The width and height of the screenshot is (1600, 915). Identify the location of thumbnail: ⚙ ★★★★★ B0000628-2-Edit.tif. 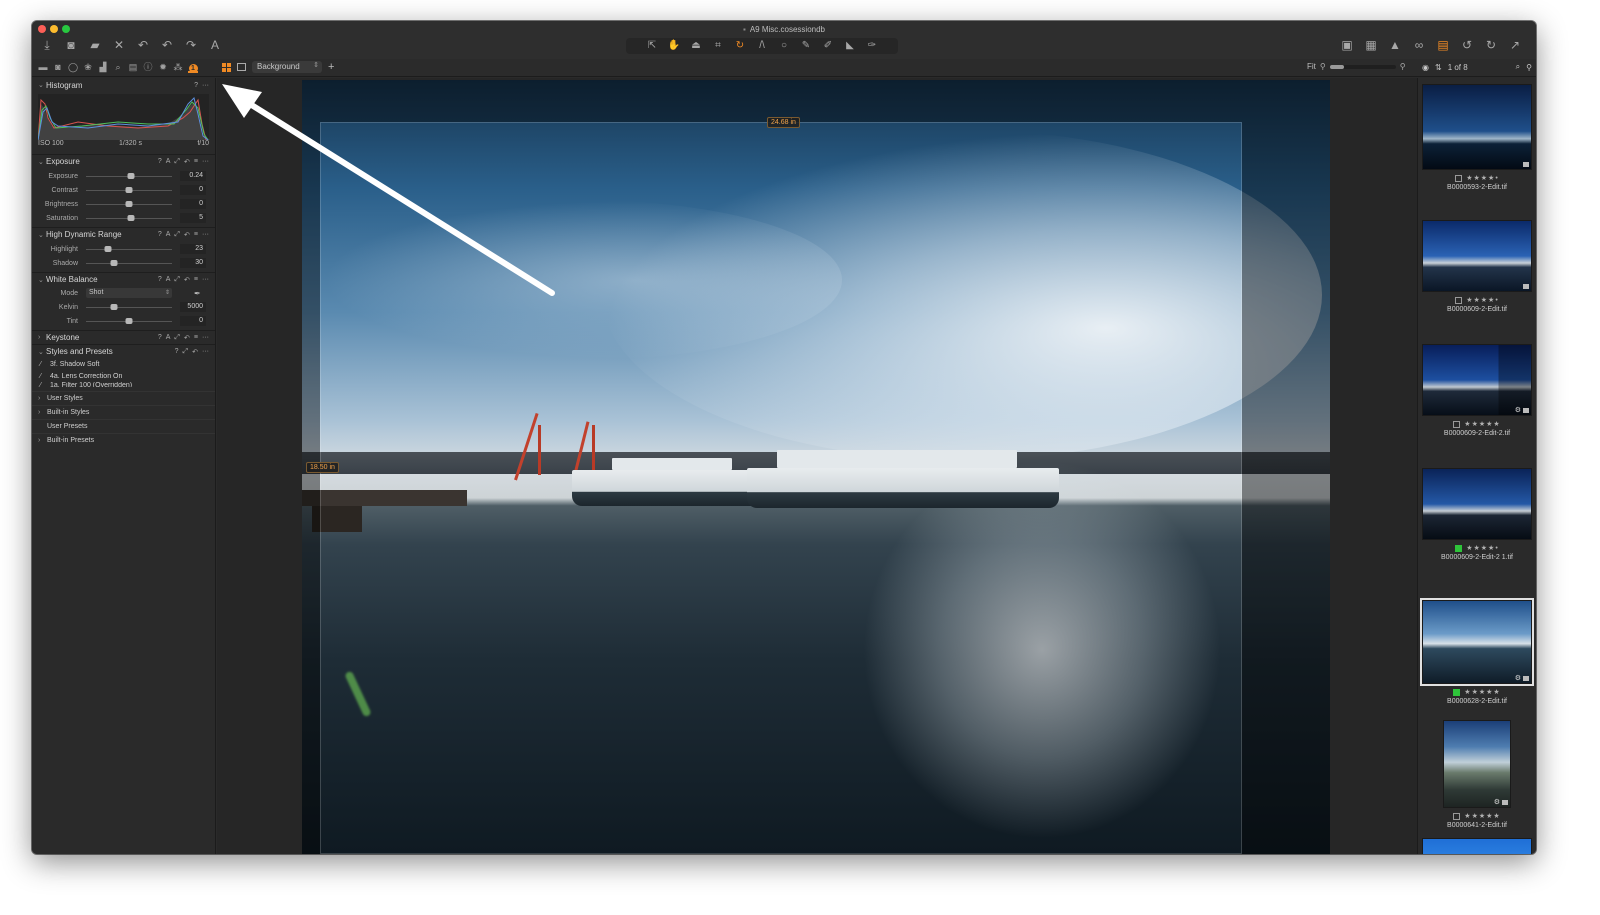
(1477, 651).